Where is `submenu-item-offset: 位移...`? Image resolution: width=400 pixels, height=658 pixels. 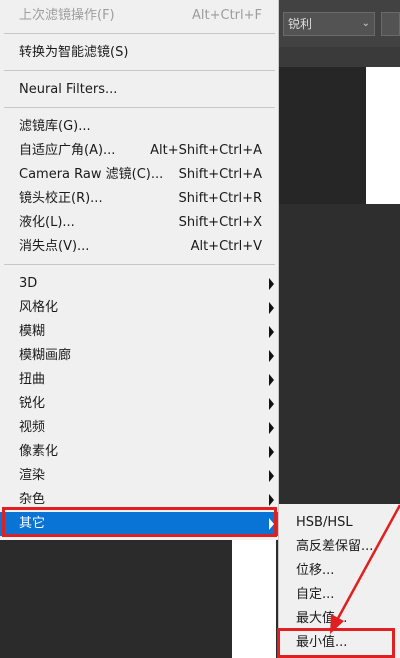 submenu-item-offset: 位移... is located at coordinates (339, 571).